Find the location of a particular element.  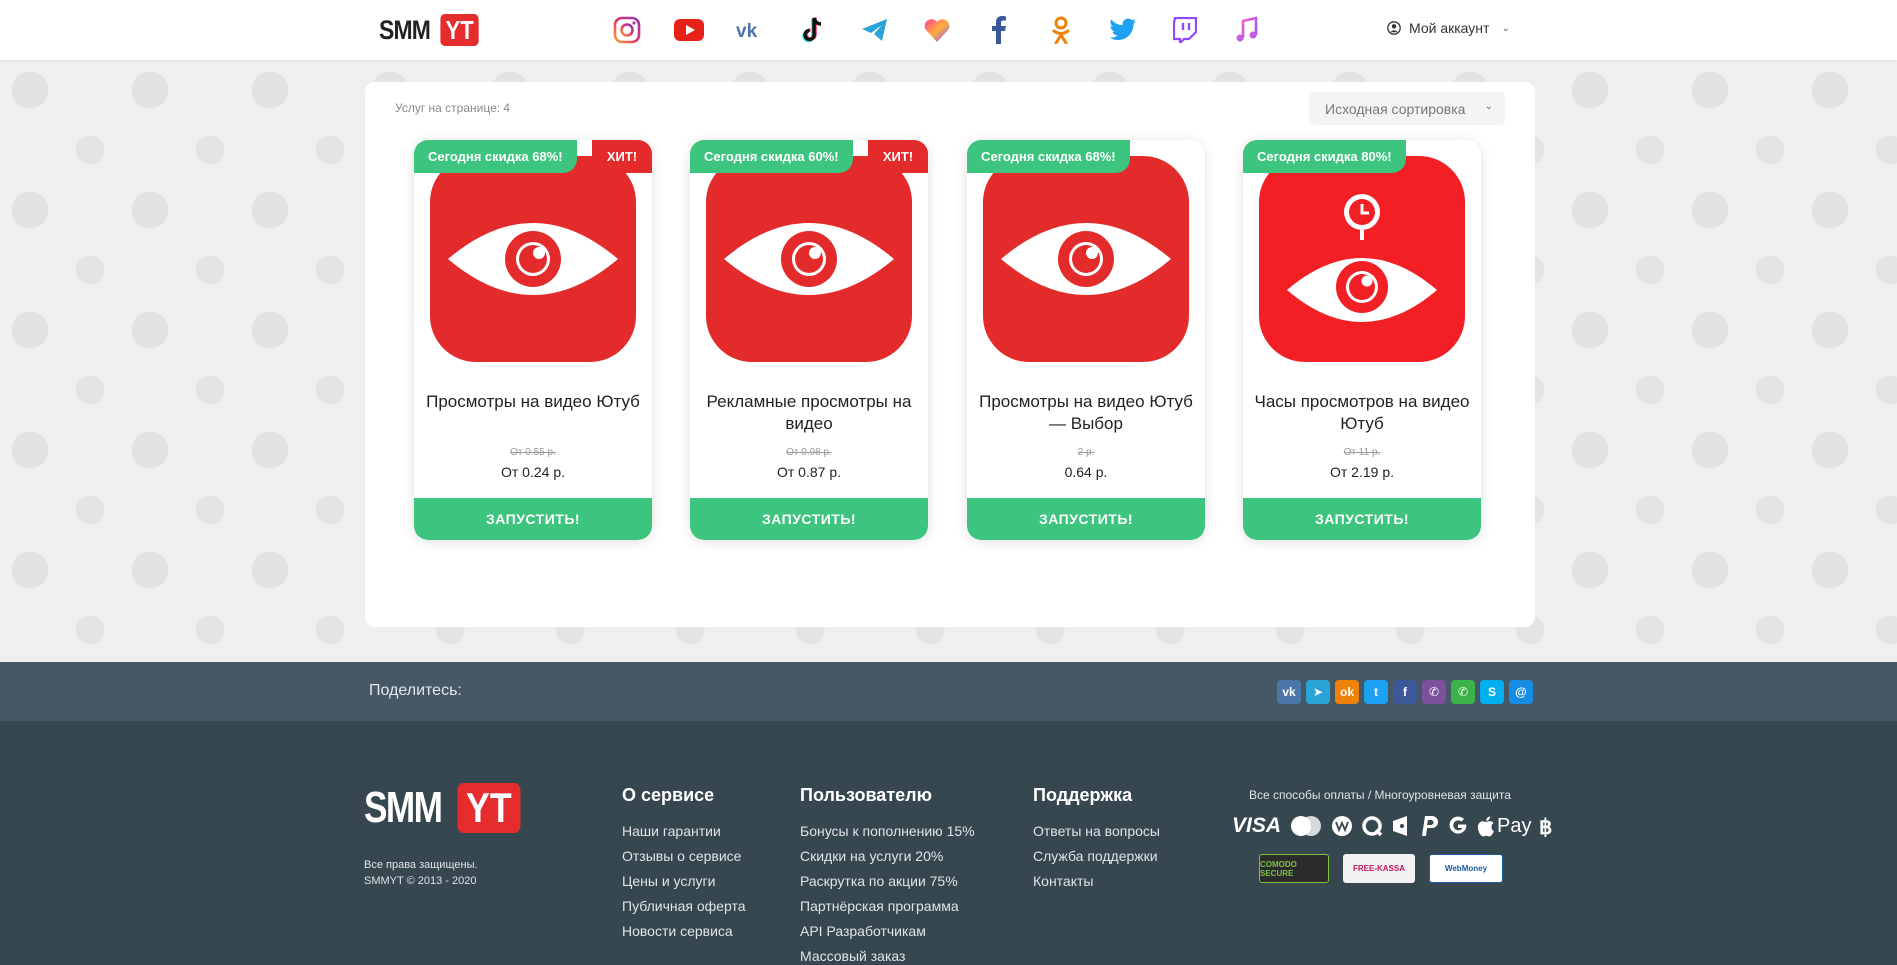

facebook-icon is located at coordinates (999, 30).